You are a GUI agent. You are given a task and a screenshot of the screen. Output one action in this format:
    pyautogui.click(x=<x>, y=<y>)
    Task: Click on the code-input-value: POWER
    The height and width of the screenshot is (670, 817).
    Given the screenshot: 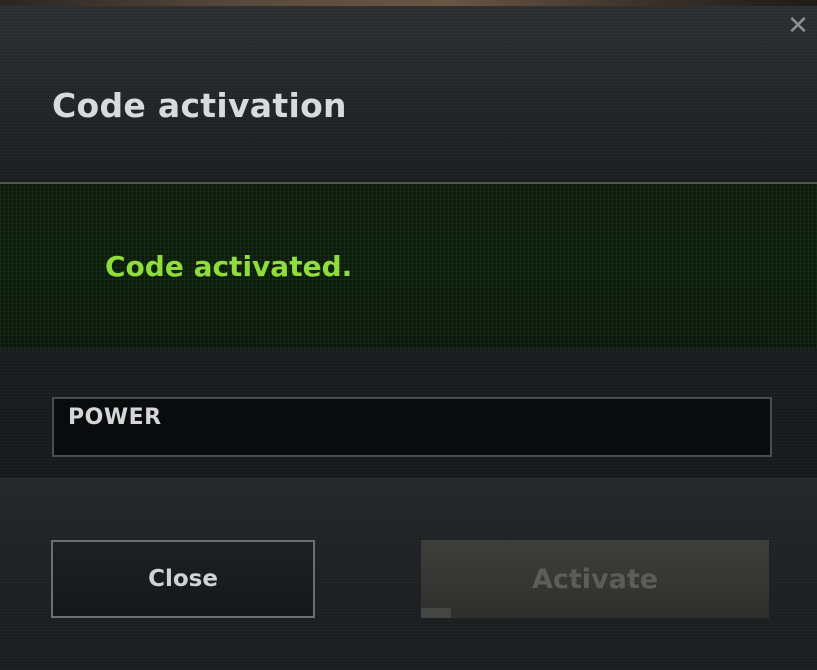 What is the action you would take?
    pyautogui.click(x=115, y=417)
    